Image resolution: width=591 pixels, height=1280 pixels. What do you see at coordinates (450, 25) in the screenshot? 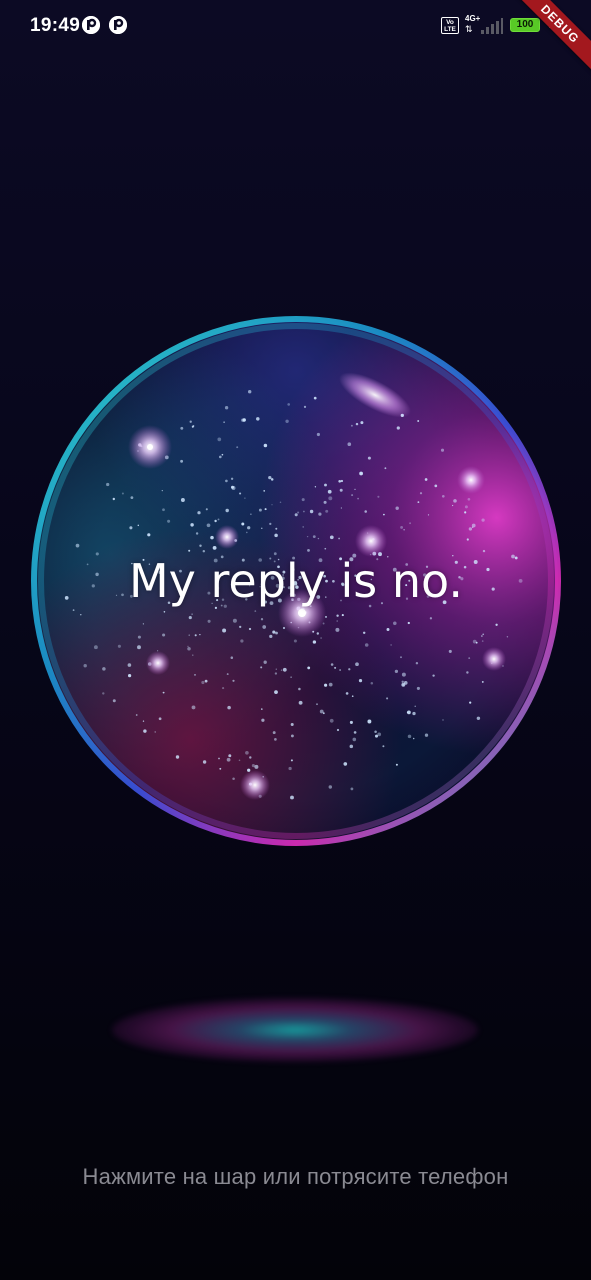
I see `volte-icon: Vo LTE` at bounding box center [450, 25].